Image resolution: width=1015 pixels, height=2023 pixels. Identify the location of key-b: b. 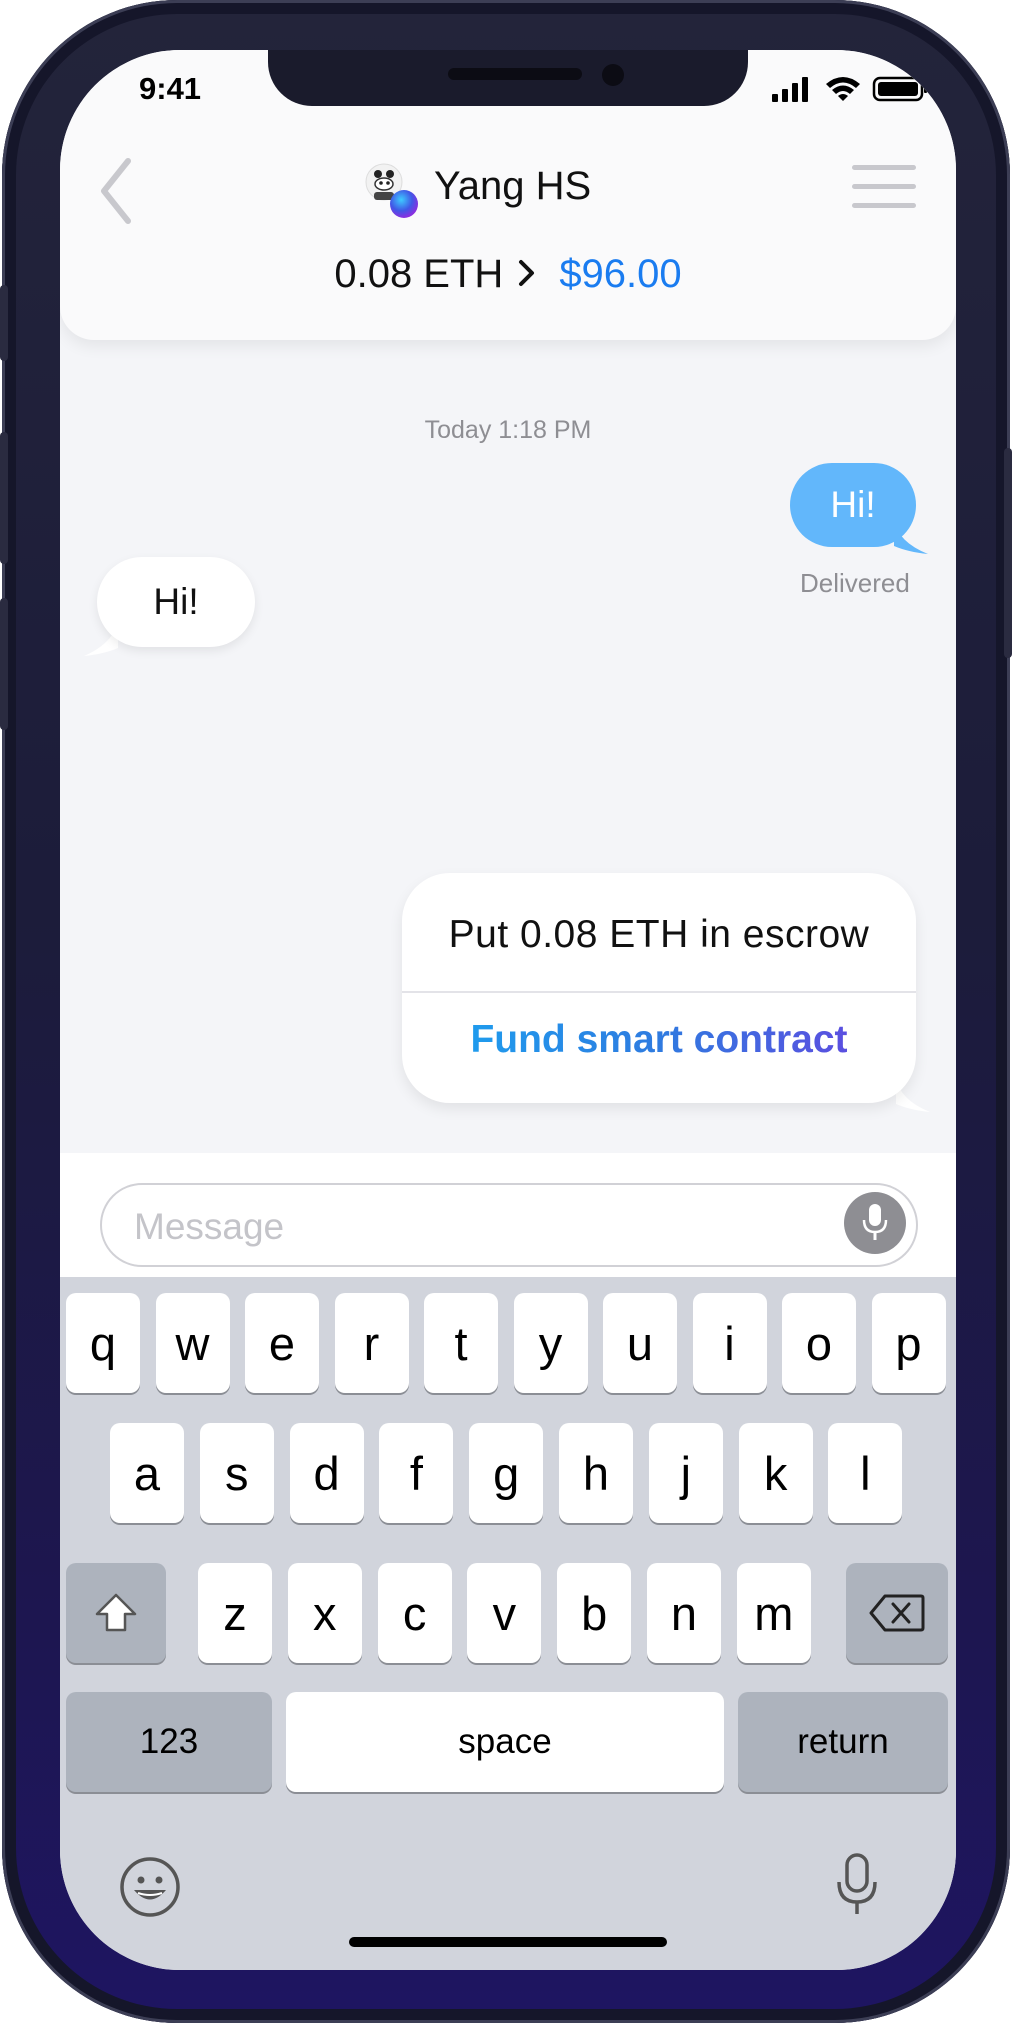
(594, 1613).